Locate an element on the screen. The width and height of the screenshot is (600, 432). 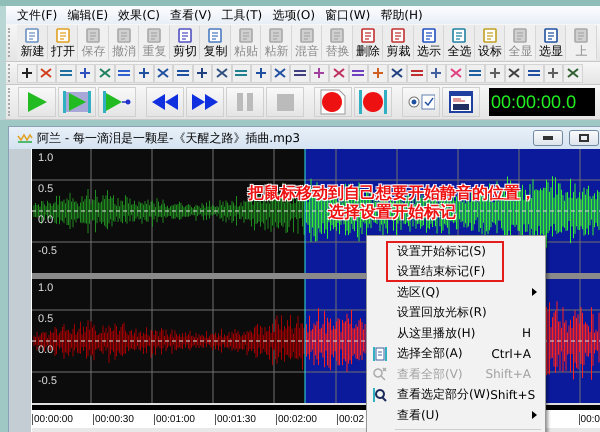
menu-item: 帮助(H) is located at coordinates (401, 15).